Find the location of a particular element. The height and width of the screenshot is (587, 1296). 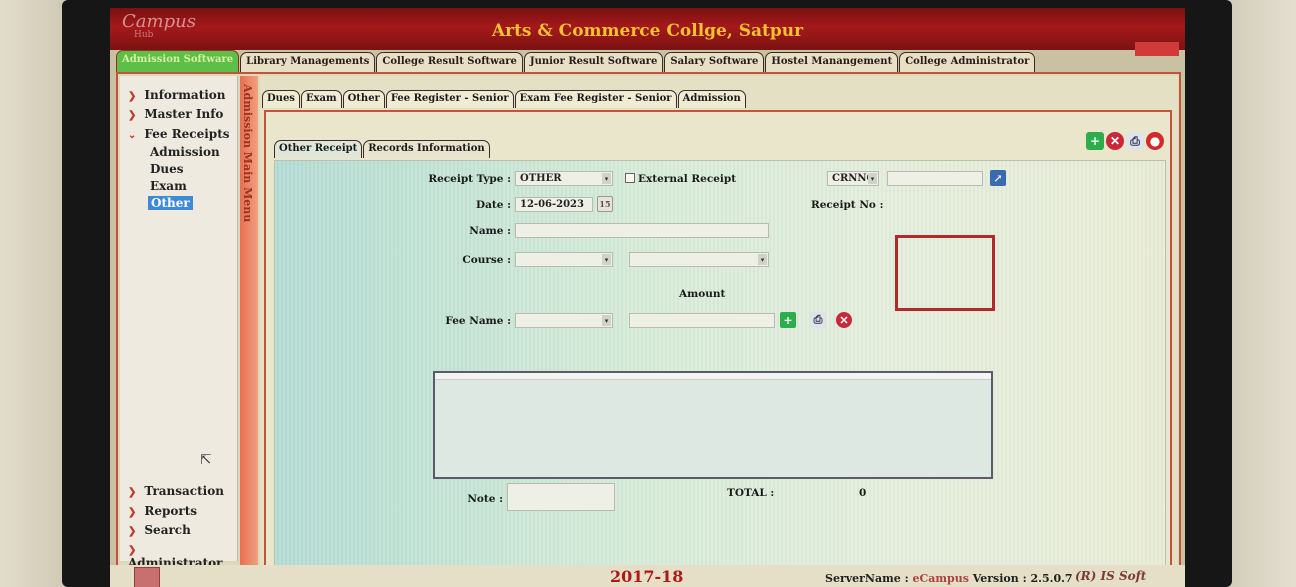

note-input is located at coordinates (561, 497).